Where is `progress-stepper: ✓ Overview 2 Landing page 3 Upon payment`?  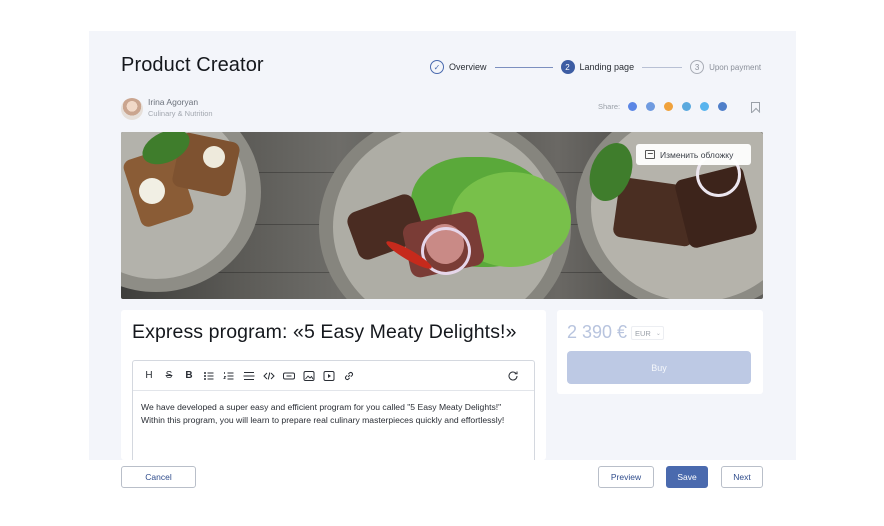
progress-stepper: ✓ Overview 2 Landing page 3 Upon payment is located at coordinates (595, 67).